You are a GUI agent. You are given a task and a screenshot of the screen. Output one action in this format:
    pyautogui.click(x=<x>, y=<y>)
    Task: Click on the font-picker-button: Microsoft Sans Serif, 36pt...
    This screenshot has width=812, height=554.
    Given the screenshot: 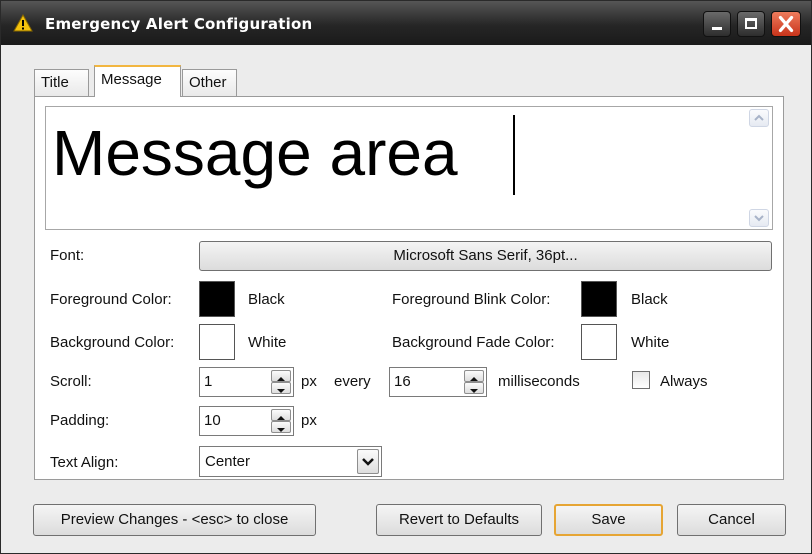 What is the action you would take?
    pyautogui.click(x=485, y=256)
    